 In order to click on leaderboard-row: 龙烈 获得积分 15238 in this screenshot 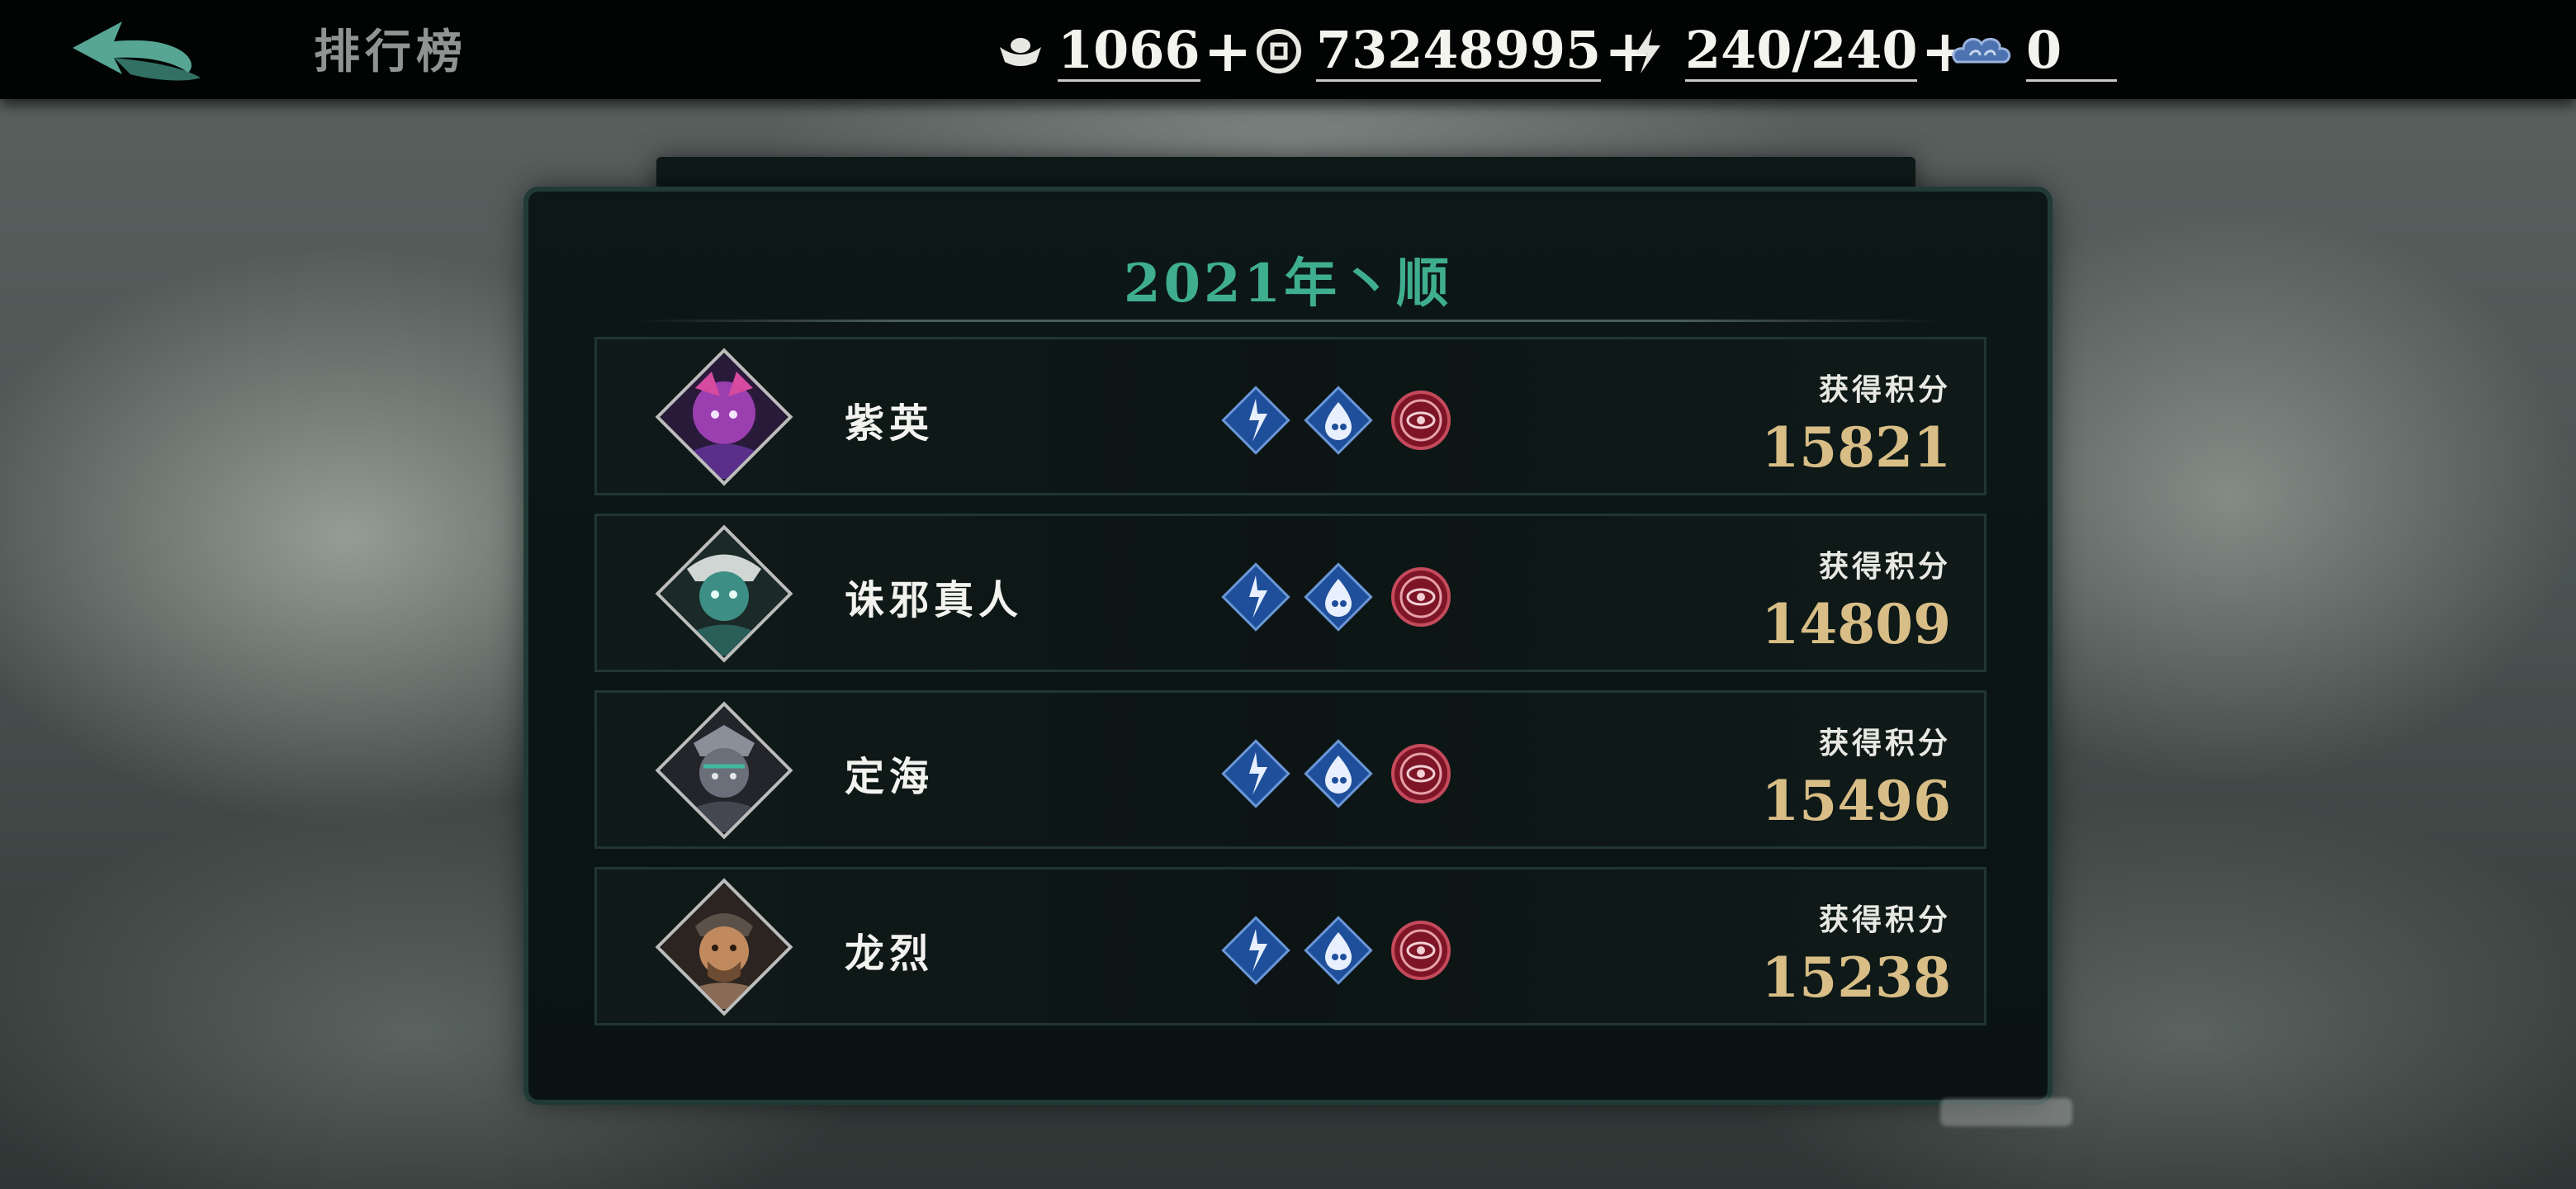, I will do `click(1290, 946)`.